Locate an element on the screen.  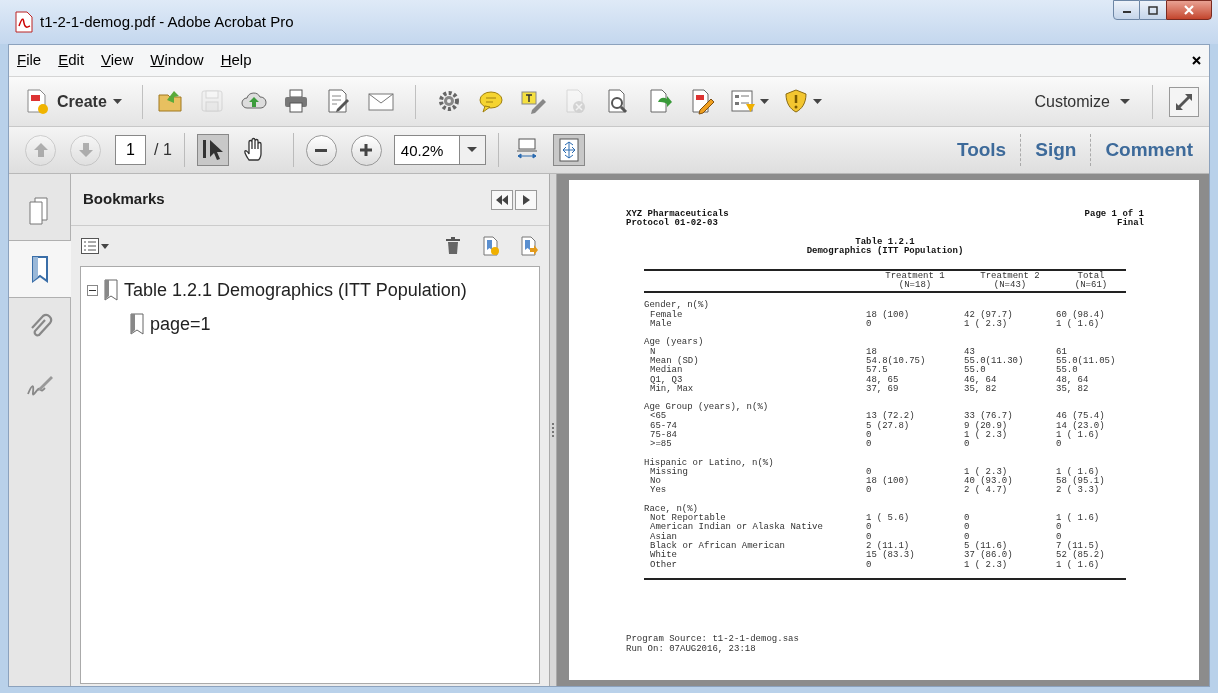
list-icon is located at coordinates (90, 246).